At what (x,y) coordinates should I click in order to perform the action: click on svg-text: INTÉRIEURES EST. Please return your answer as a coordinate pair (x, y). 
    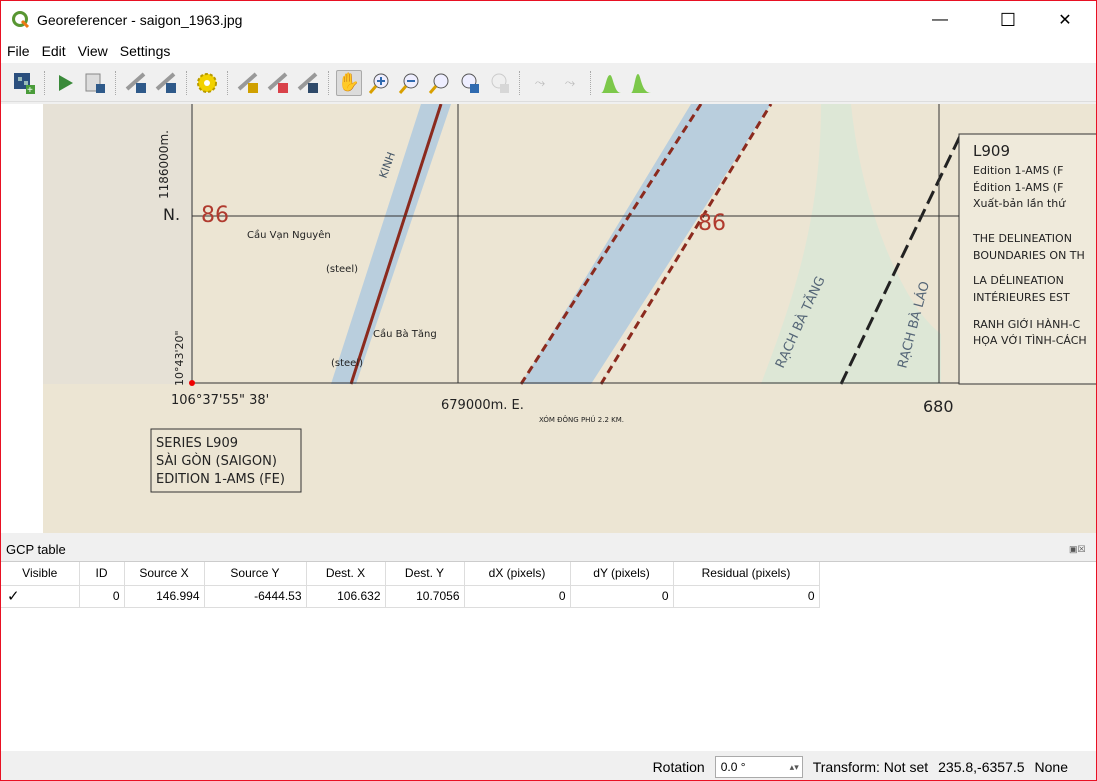
    Looking at the image, I should click on (1021, 297).